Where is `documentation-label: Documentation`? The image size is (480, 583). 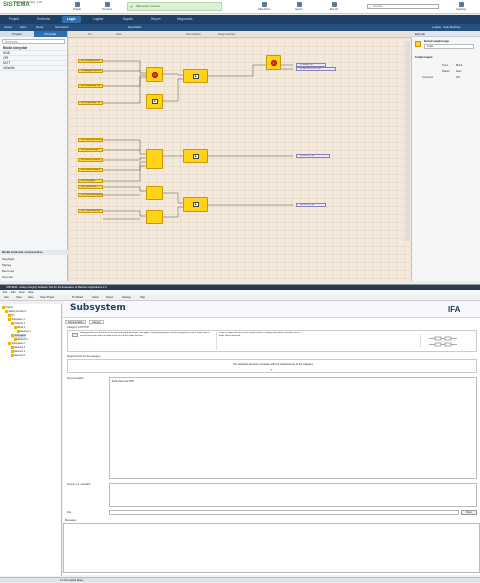
documentation-label: Documentation is located at coordinates (75, 378).